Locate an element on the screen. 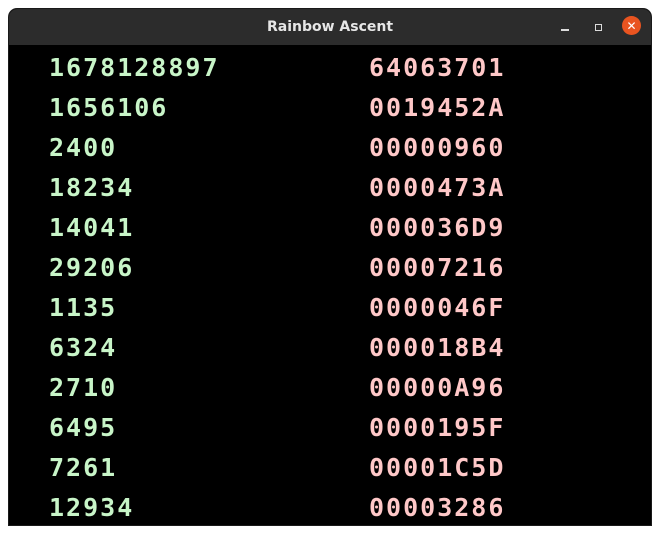 The image size is (660, 535). decimal-value: 1135 is located at coordinates (83, 307).